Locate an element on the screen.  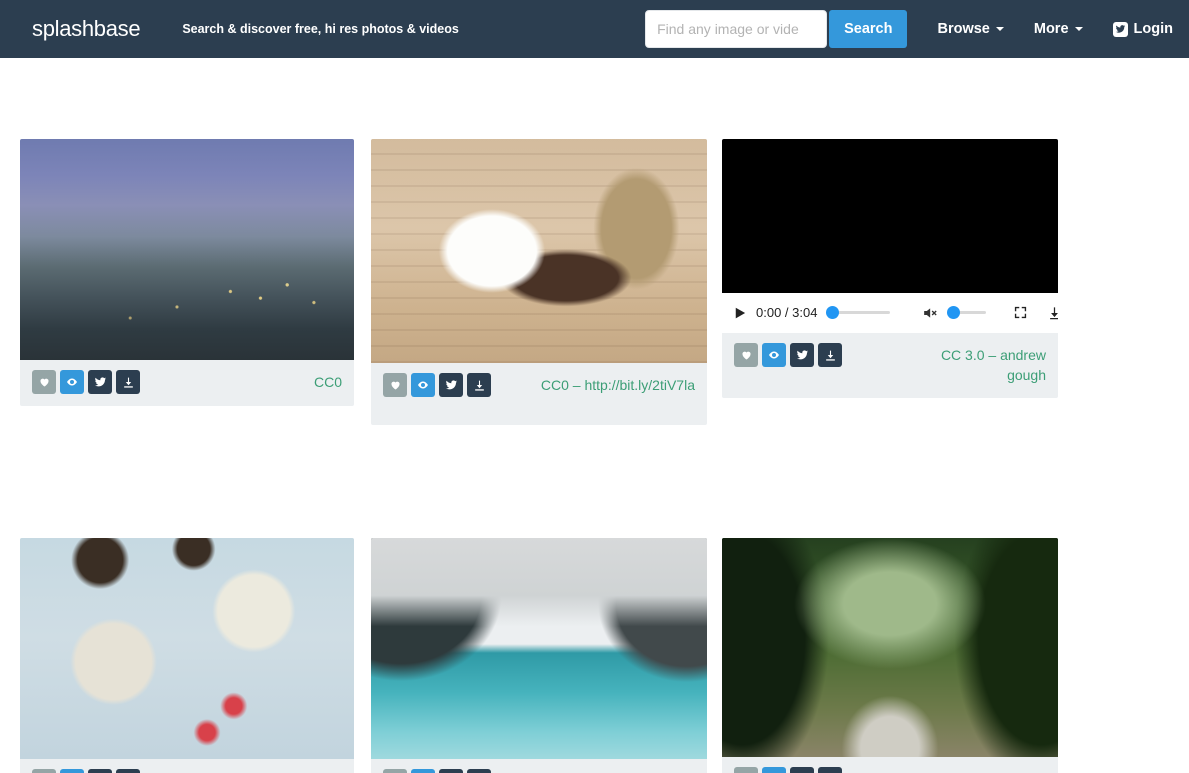
twitter-icon is located at coordinates (1120, 29).